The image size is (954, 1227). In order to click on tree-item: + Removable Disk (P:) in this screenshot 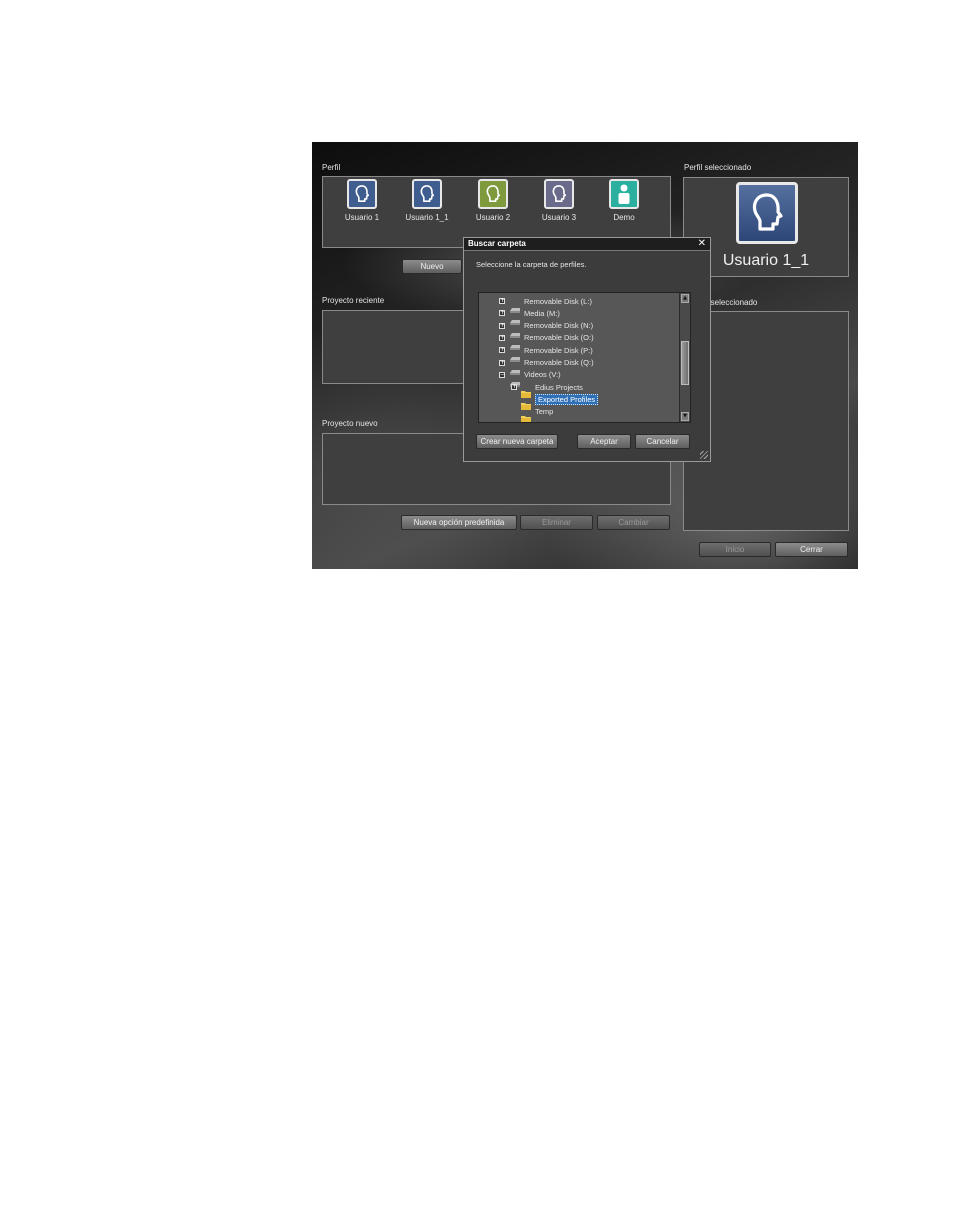, I will do `click(546, 353)`.